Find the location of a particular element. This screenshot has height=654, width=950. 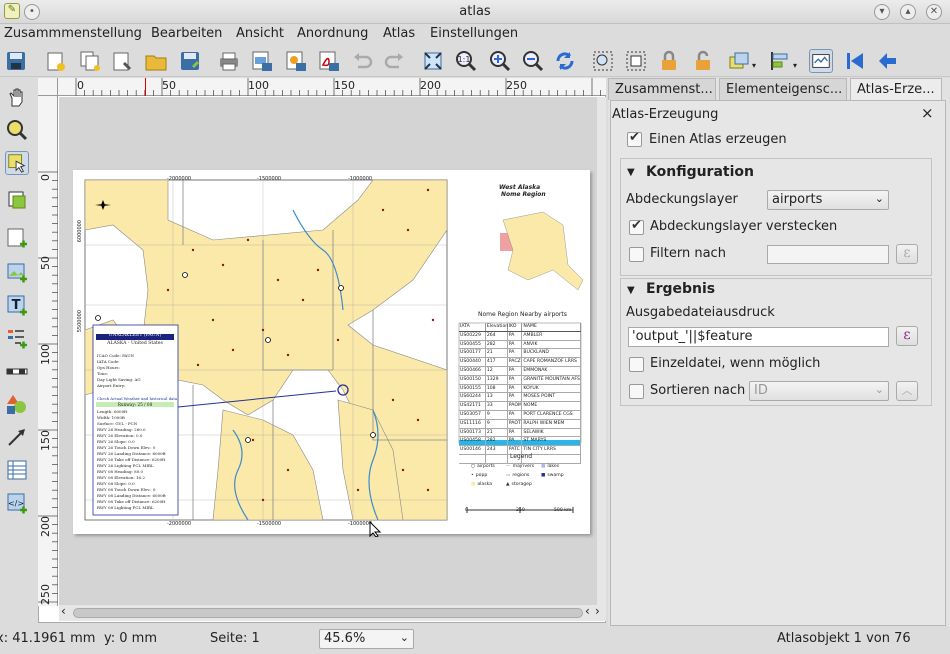

table-cell: PACZ is located at coordinates (515, 362).